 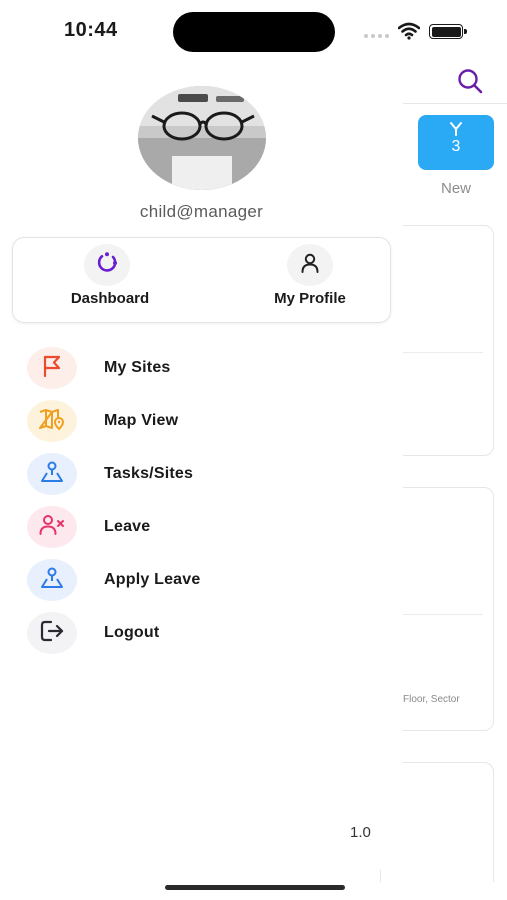 I want to click on dashboard-icon-wrap, so click(x=107, y=265).